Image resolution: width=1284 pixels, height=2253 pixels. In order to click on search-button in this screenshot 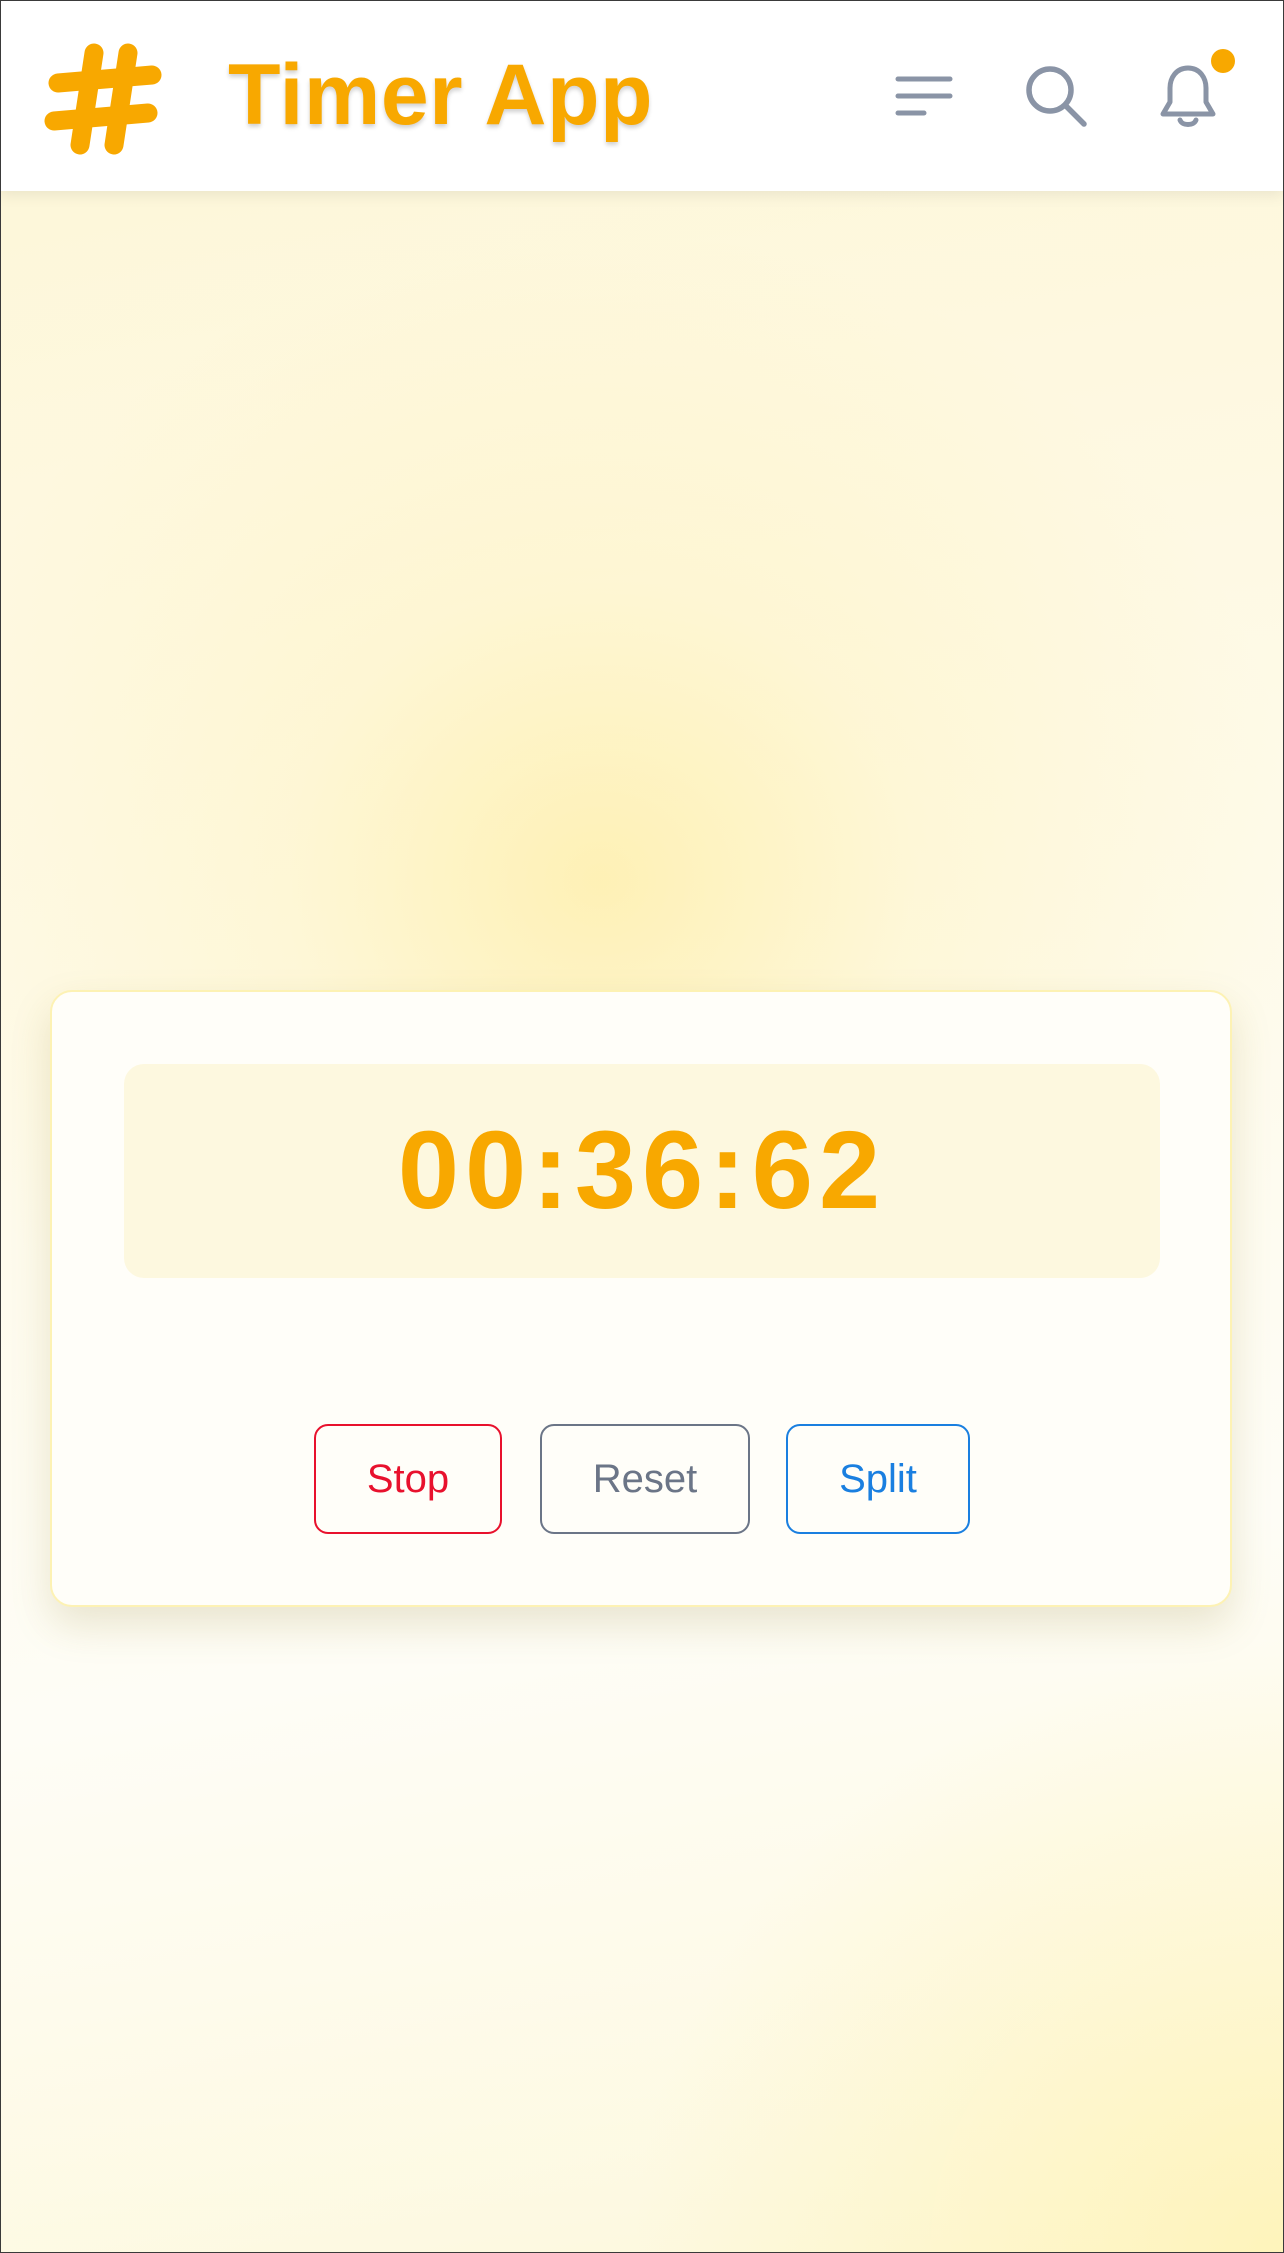, I will do `click(1056, 98)`.